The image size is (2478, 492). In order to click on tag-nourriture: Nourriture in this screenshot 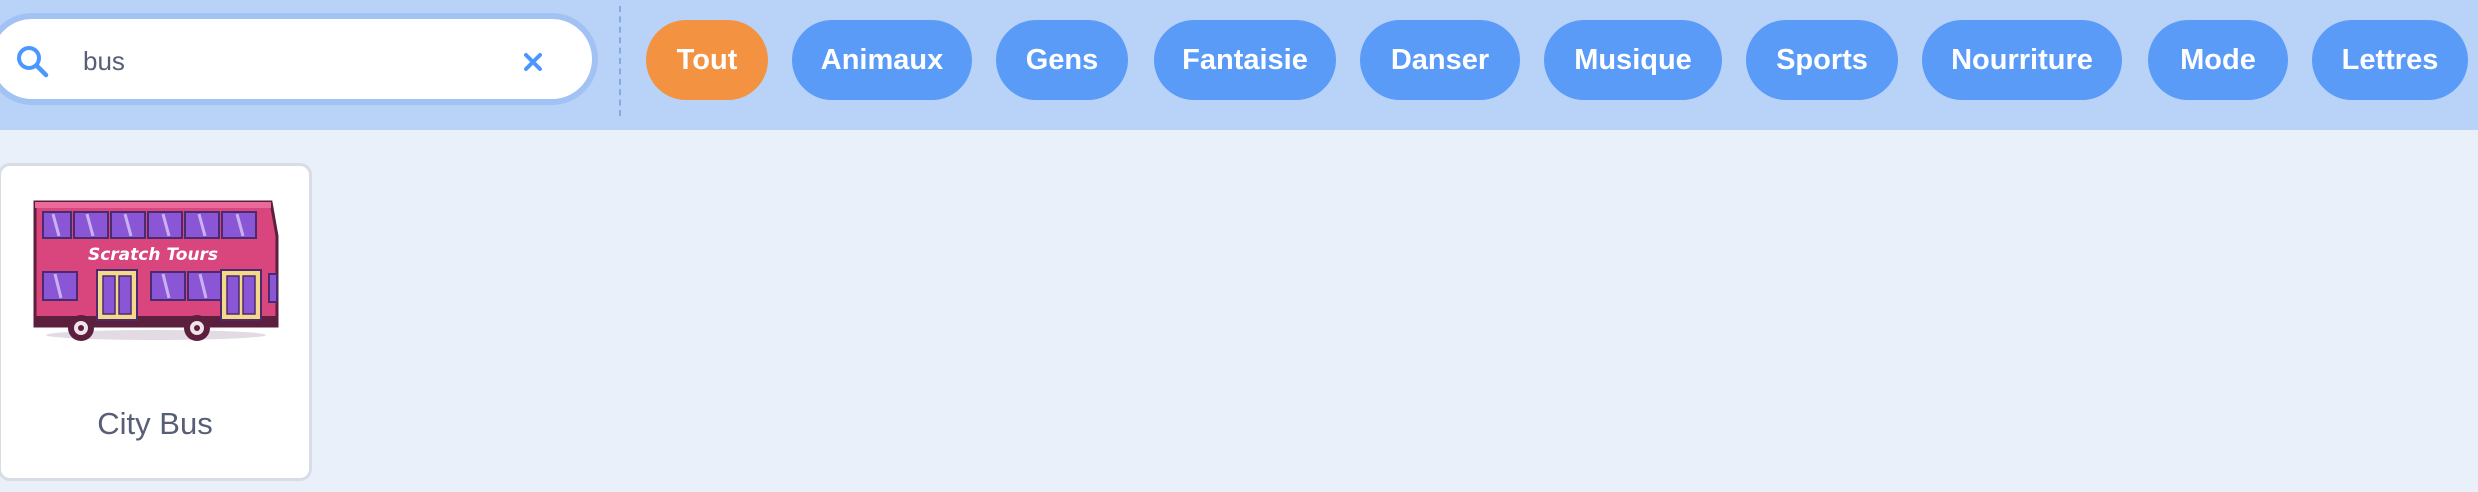, I will do `click(2022, 60)`.